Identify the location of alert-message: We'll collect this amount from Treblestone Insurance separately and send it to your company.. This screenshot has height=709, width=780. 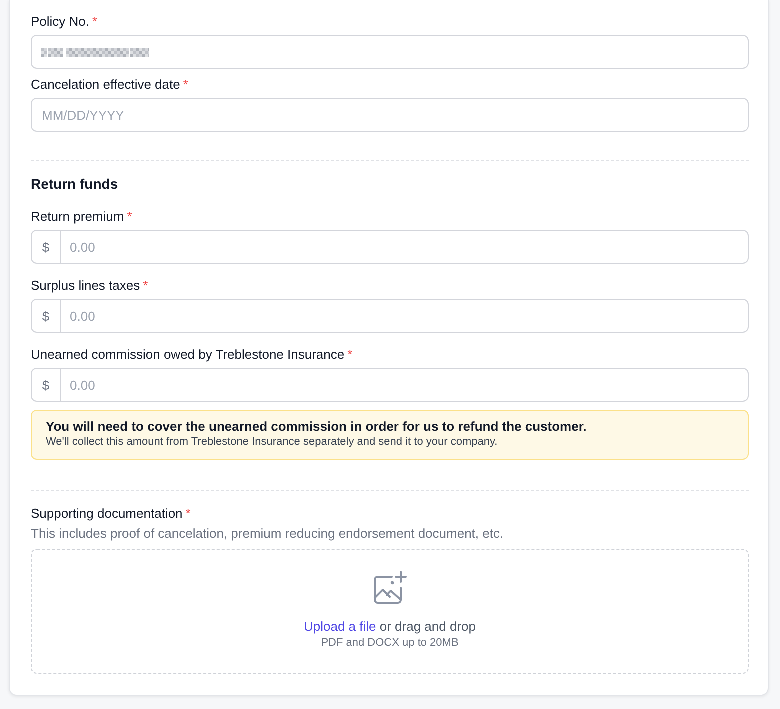
(272, 442).